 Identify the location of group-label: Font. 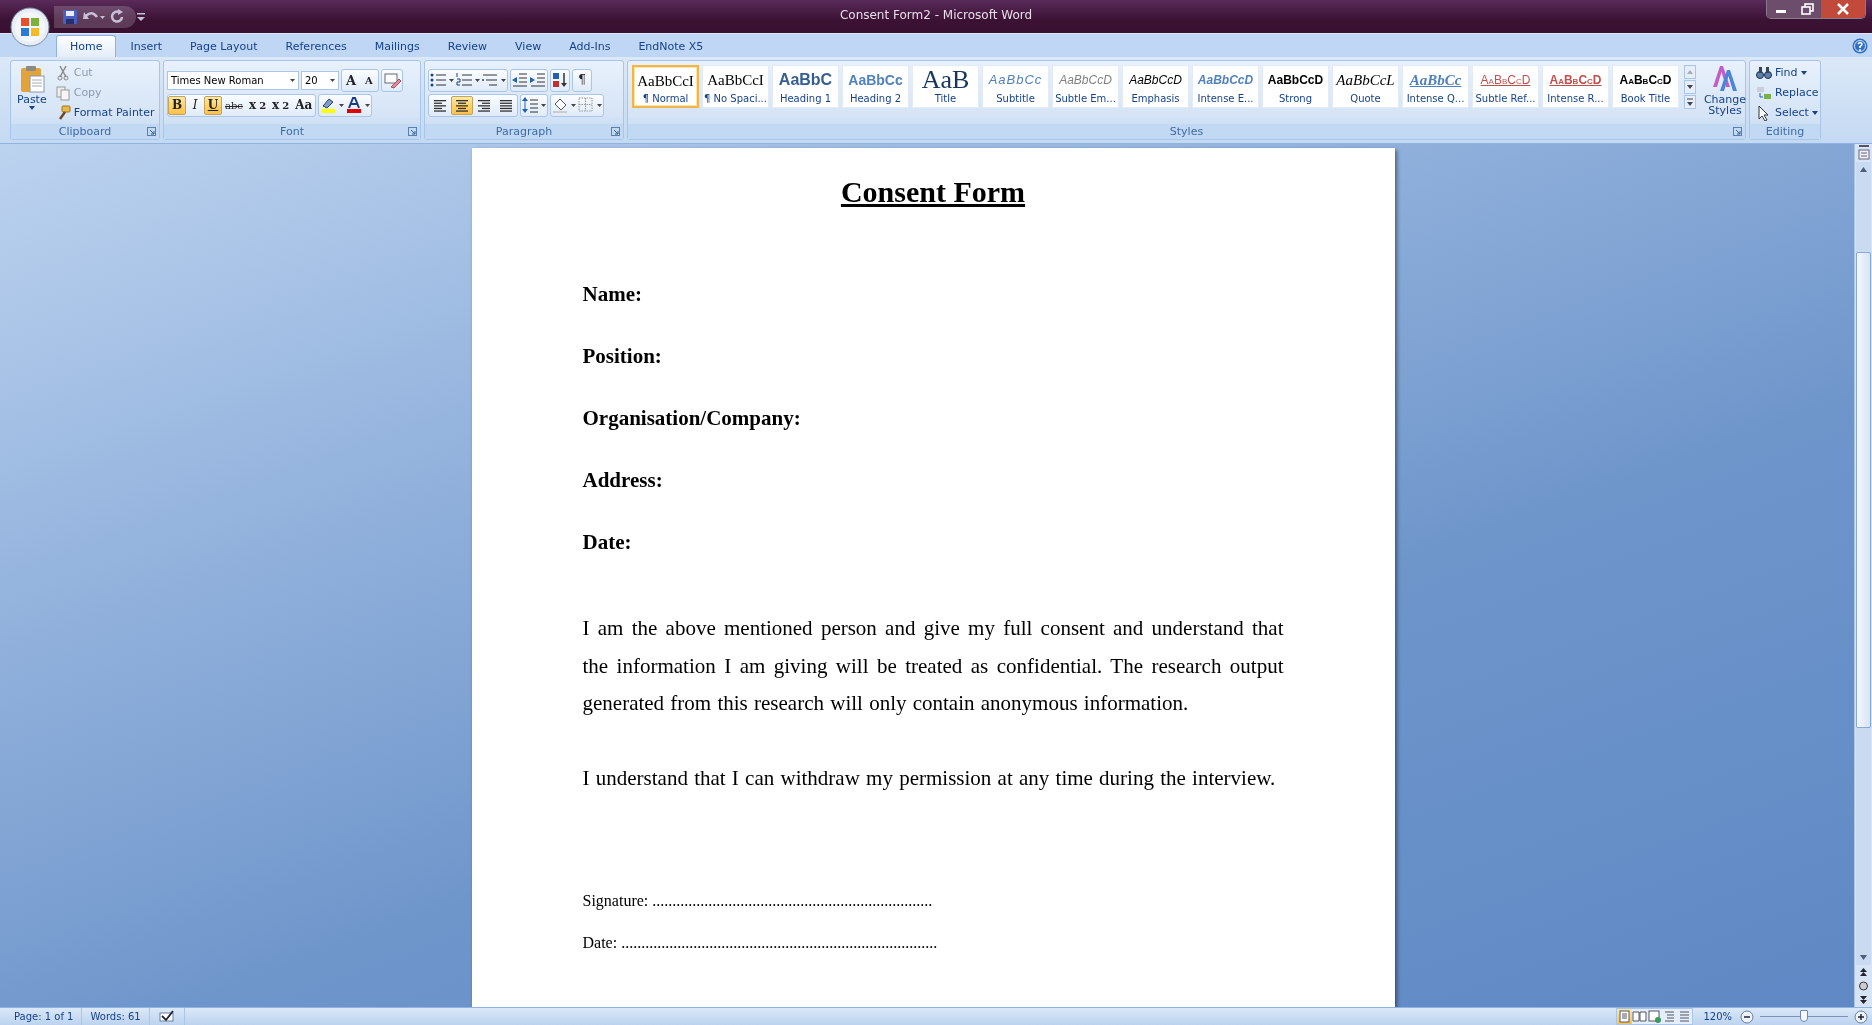
(292, 131).